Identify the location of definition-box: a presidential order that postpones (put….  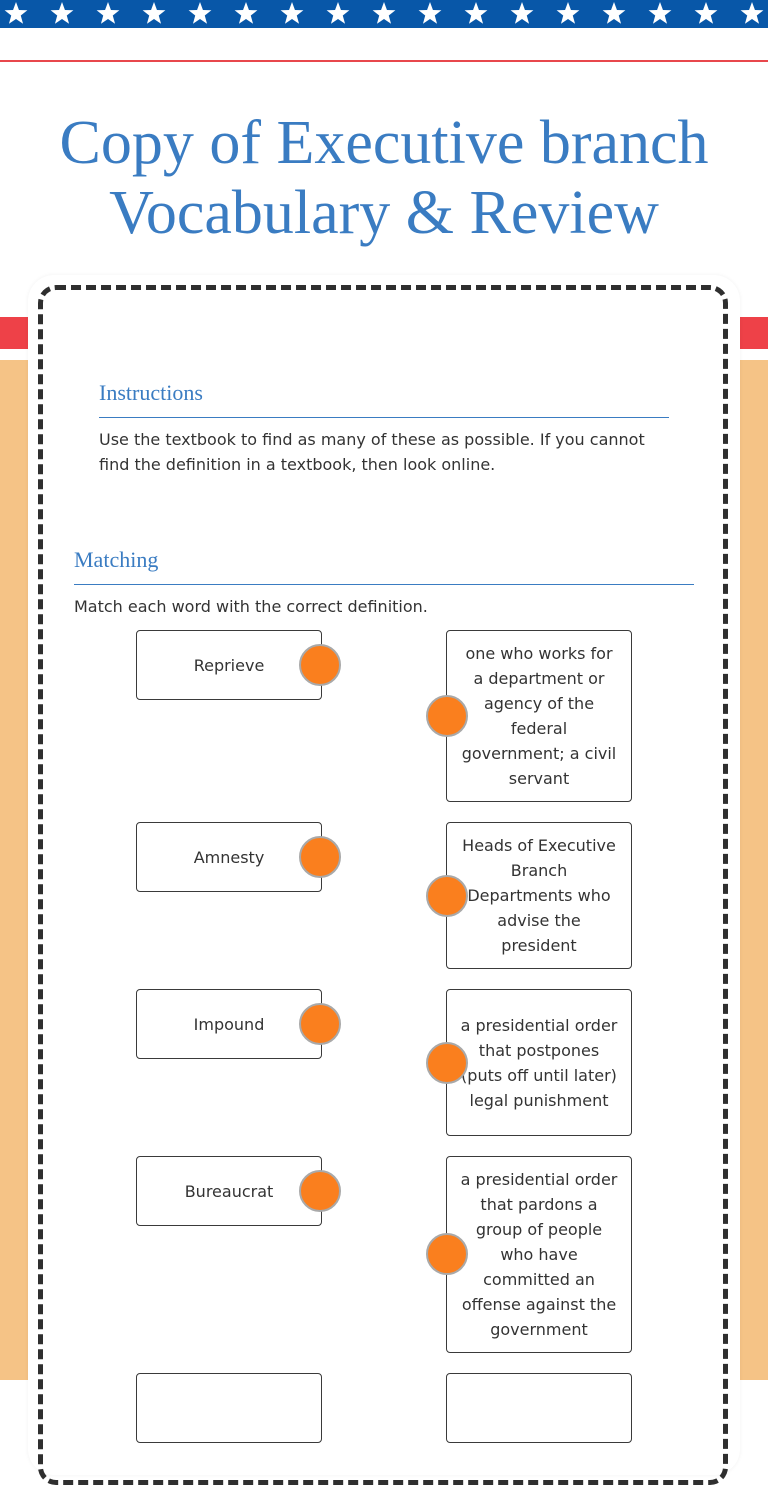
(539, 1062).